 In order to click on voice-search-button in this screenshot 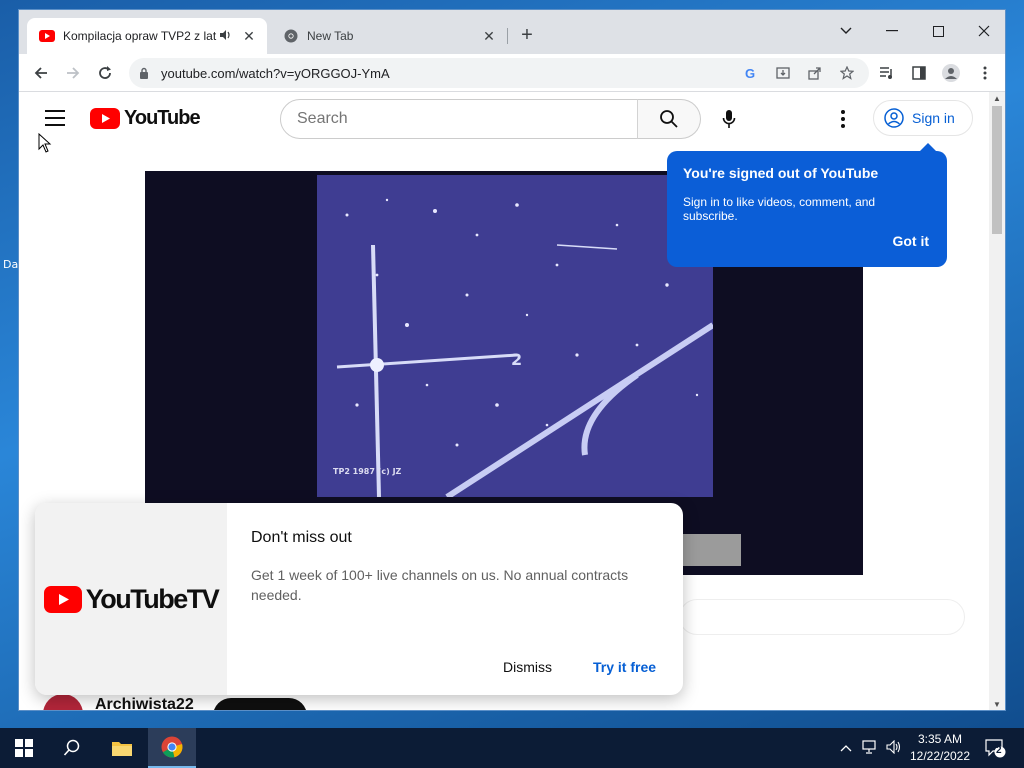, I will do `click(729, 119)`.